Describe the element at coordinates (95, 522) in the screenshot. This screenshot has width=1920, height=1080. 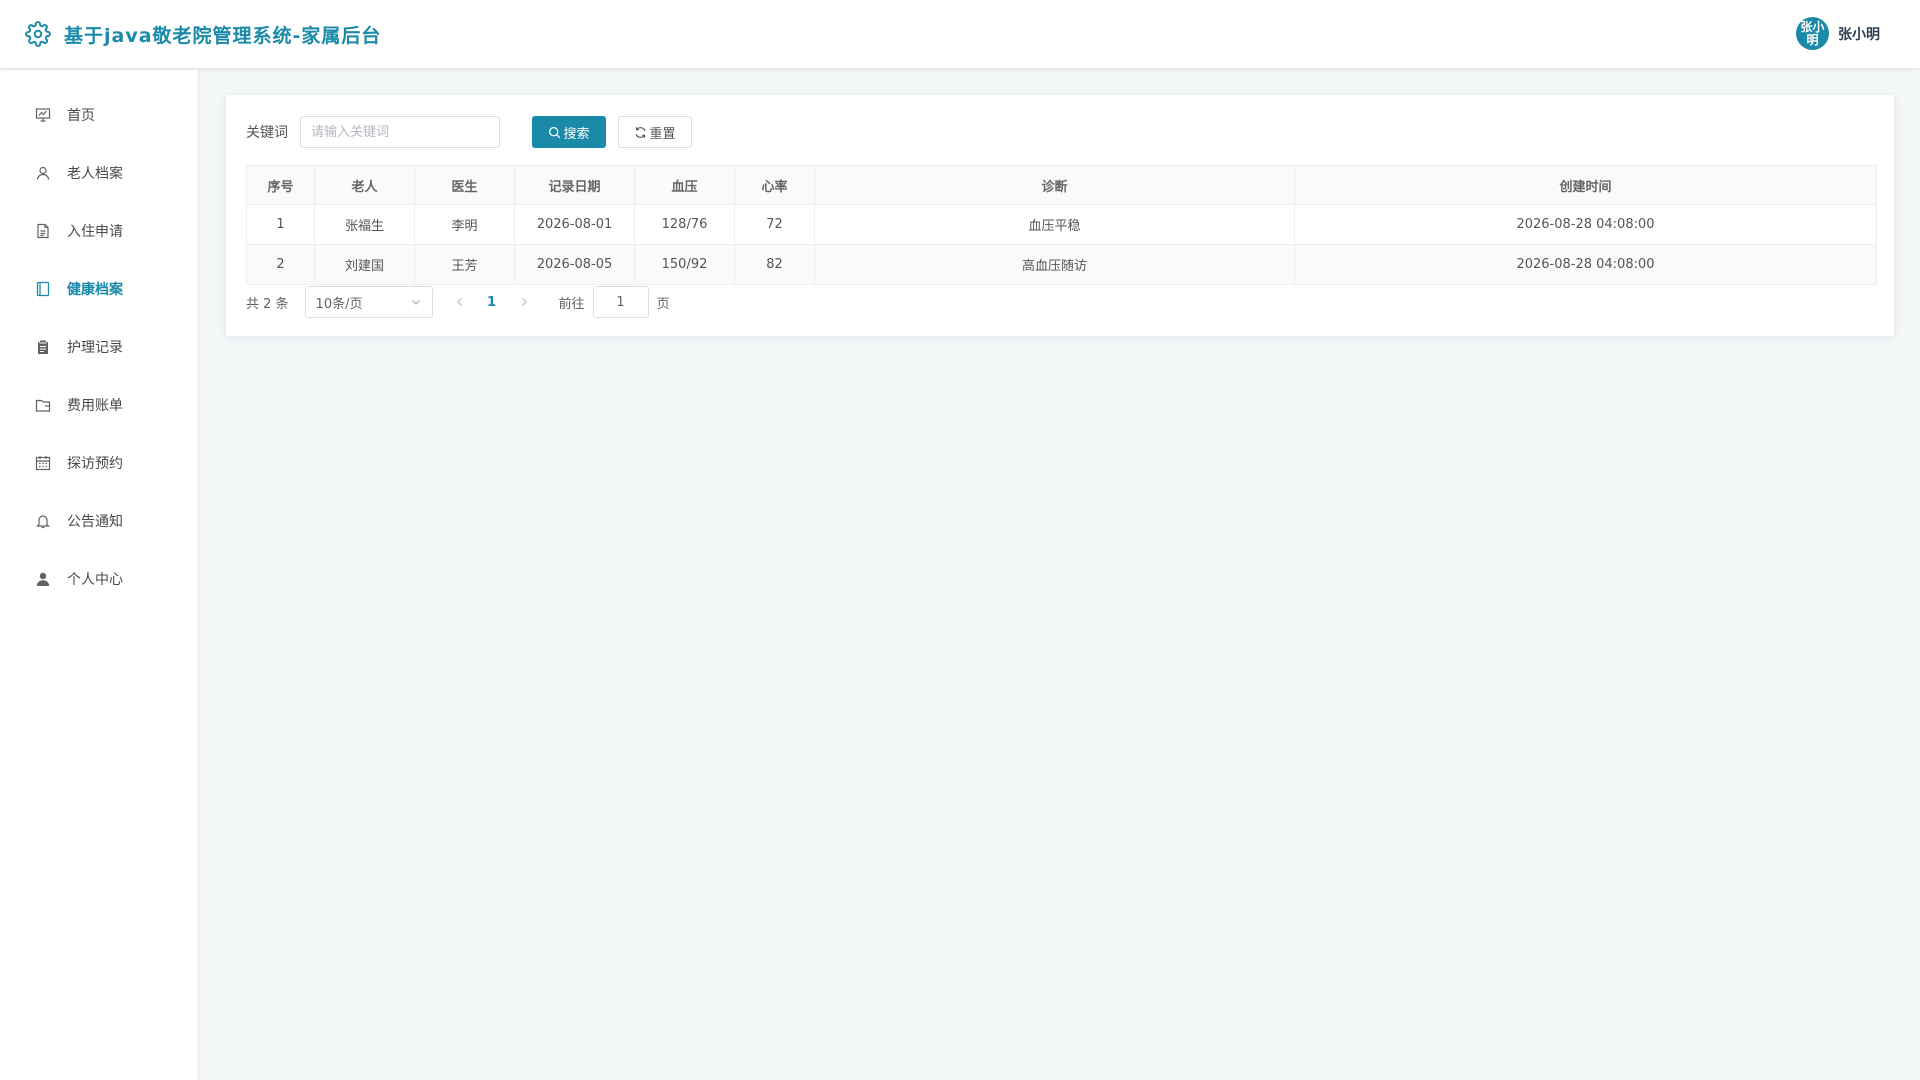
I see `sidebar-item-label: 公告通知` at that location.